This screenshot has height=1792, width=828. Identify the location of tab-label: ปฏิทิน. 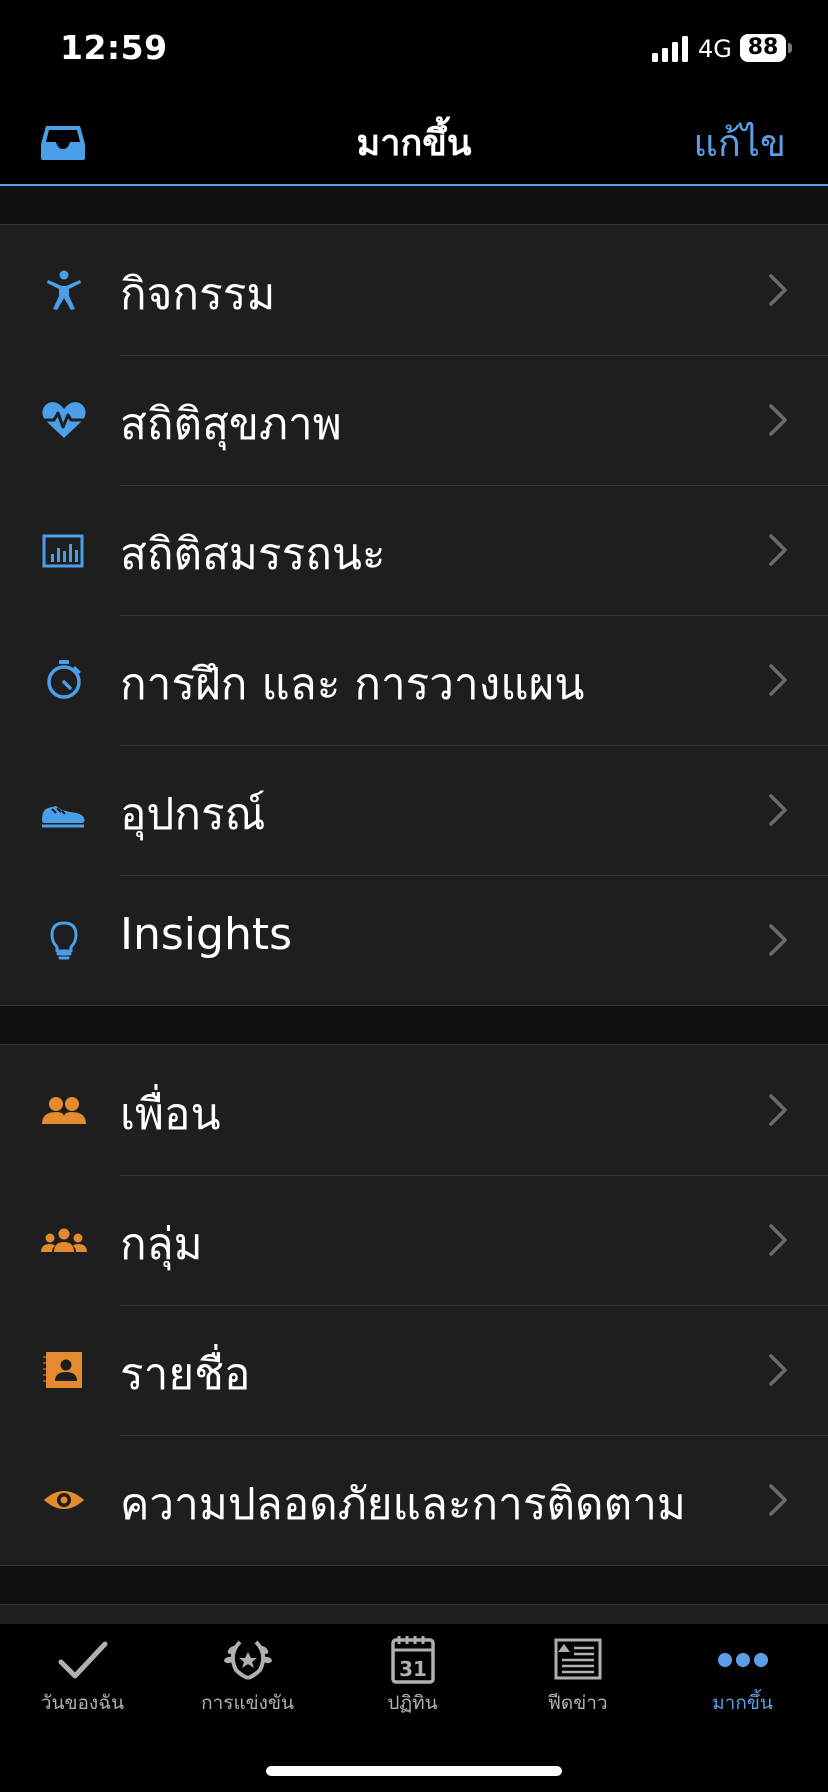
(412, 1703).